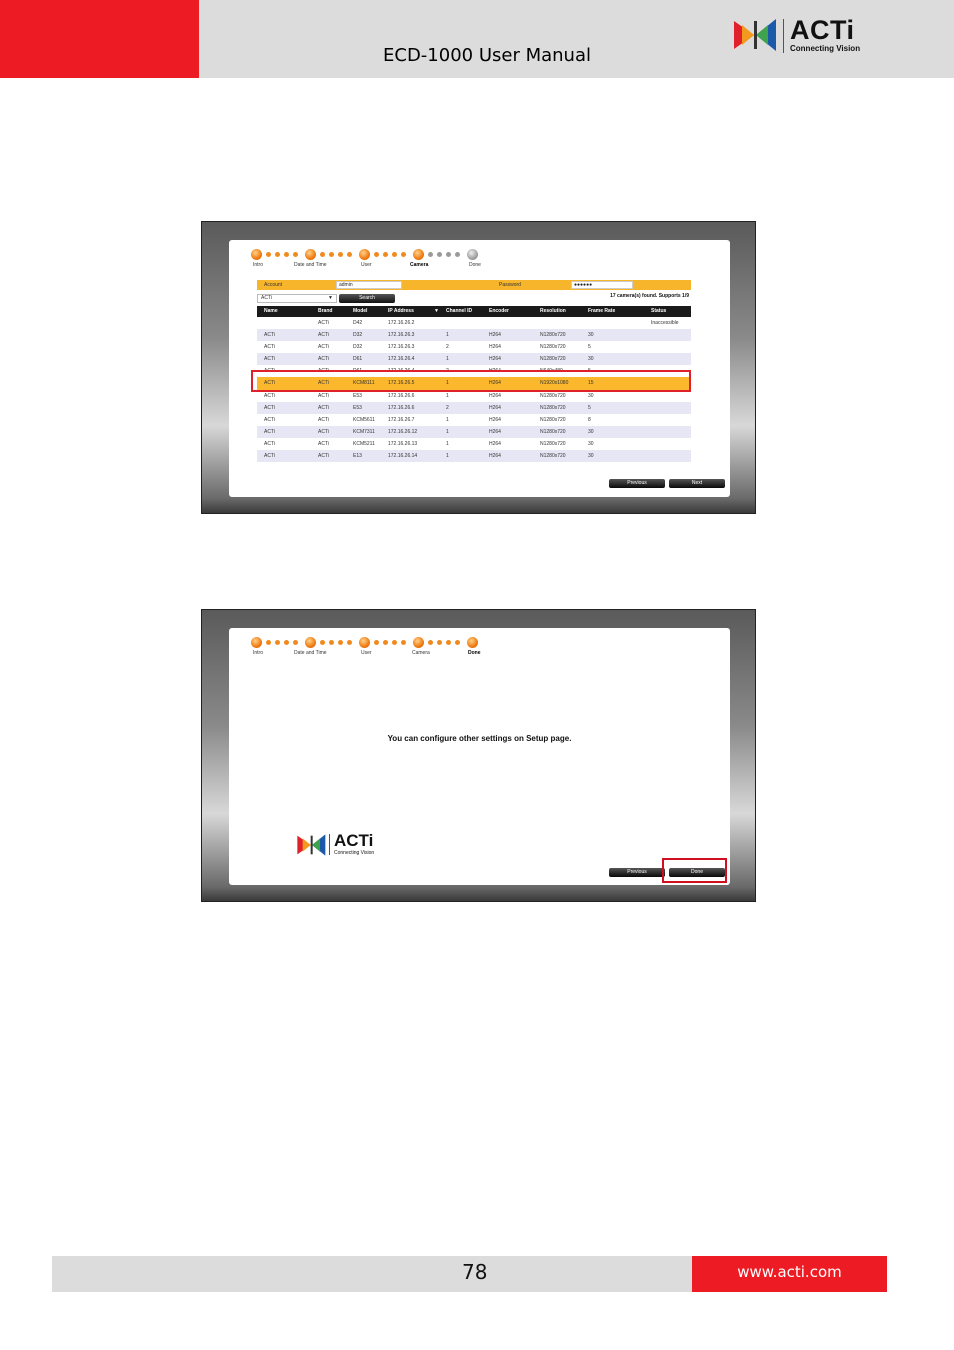  I want to click on website-link: www.acti.com, so click(789, 1272).